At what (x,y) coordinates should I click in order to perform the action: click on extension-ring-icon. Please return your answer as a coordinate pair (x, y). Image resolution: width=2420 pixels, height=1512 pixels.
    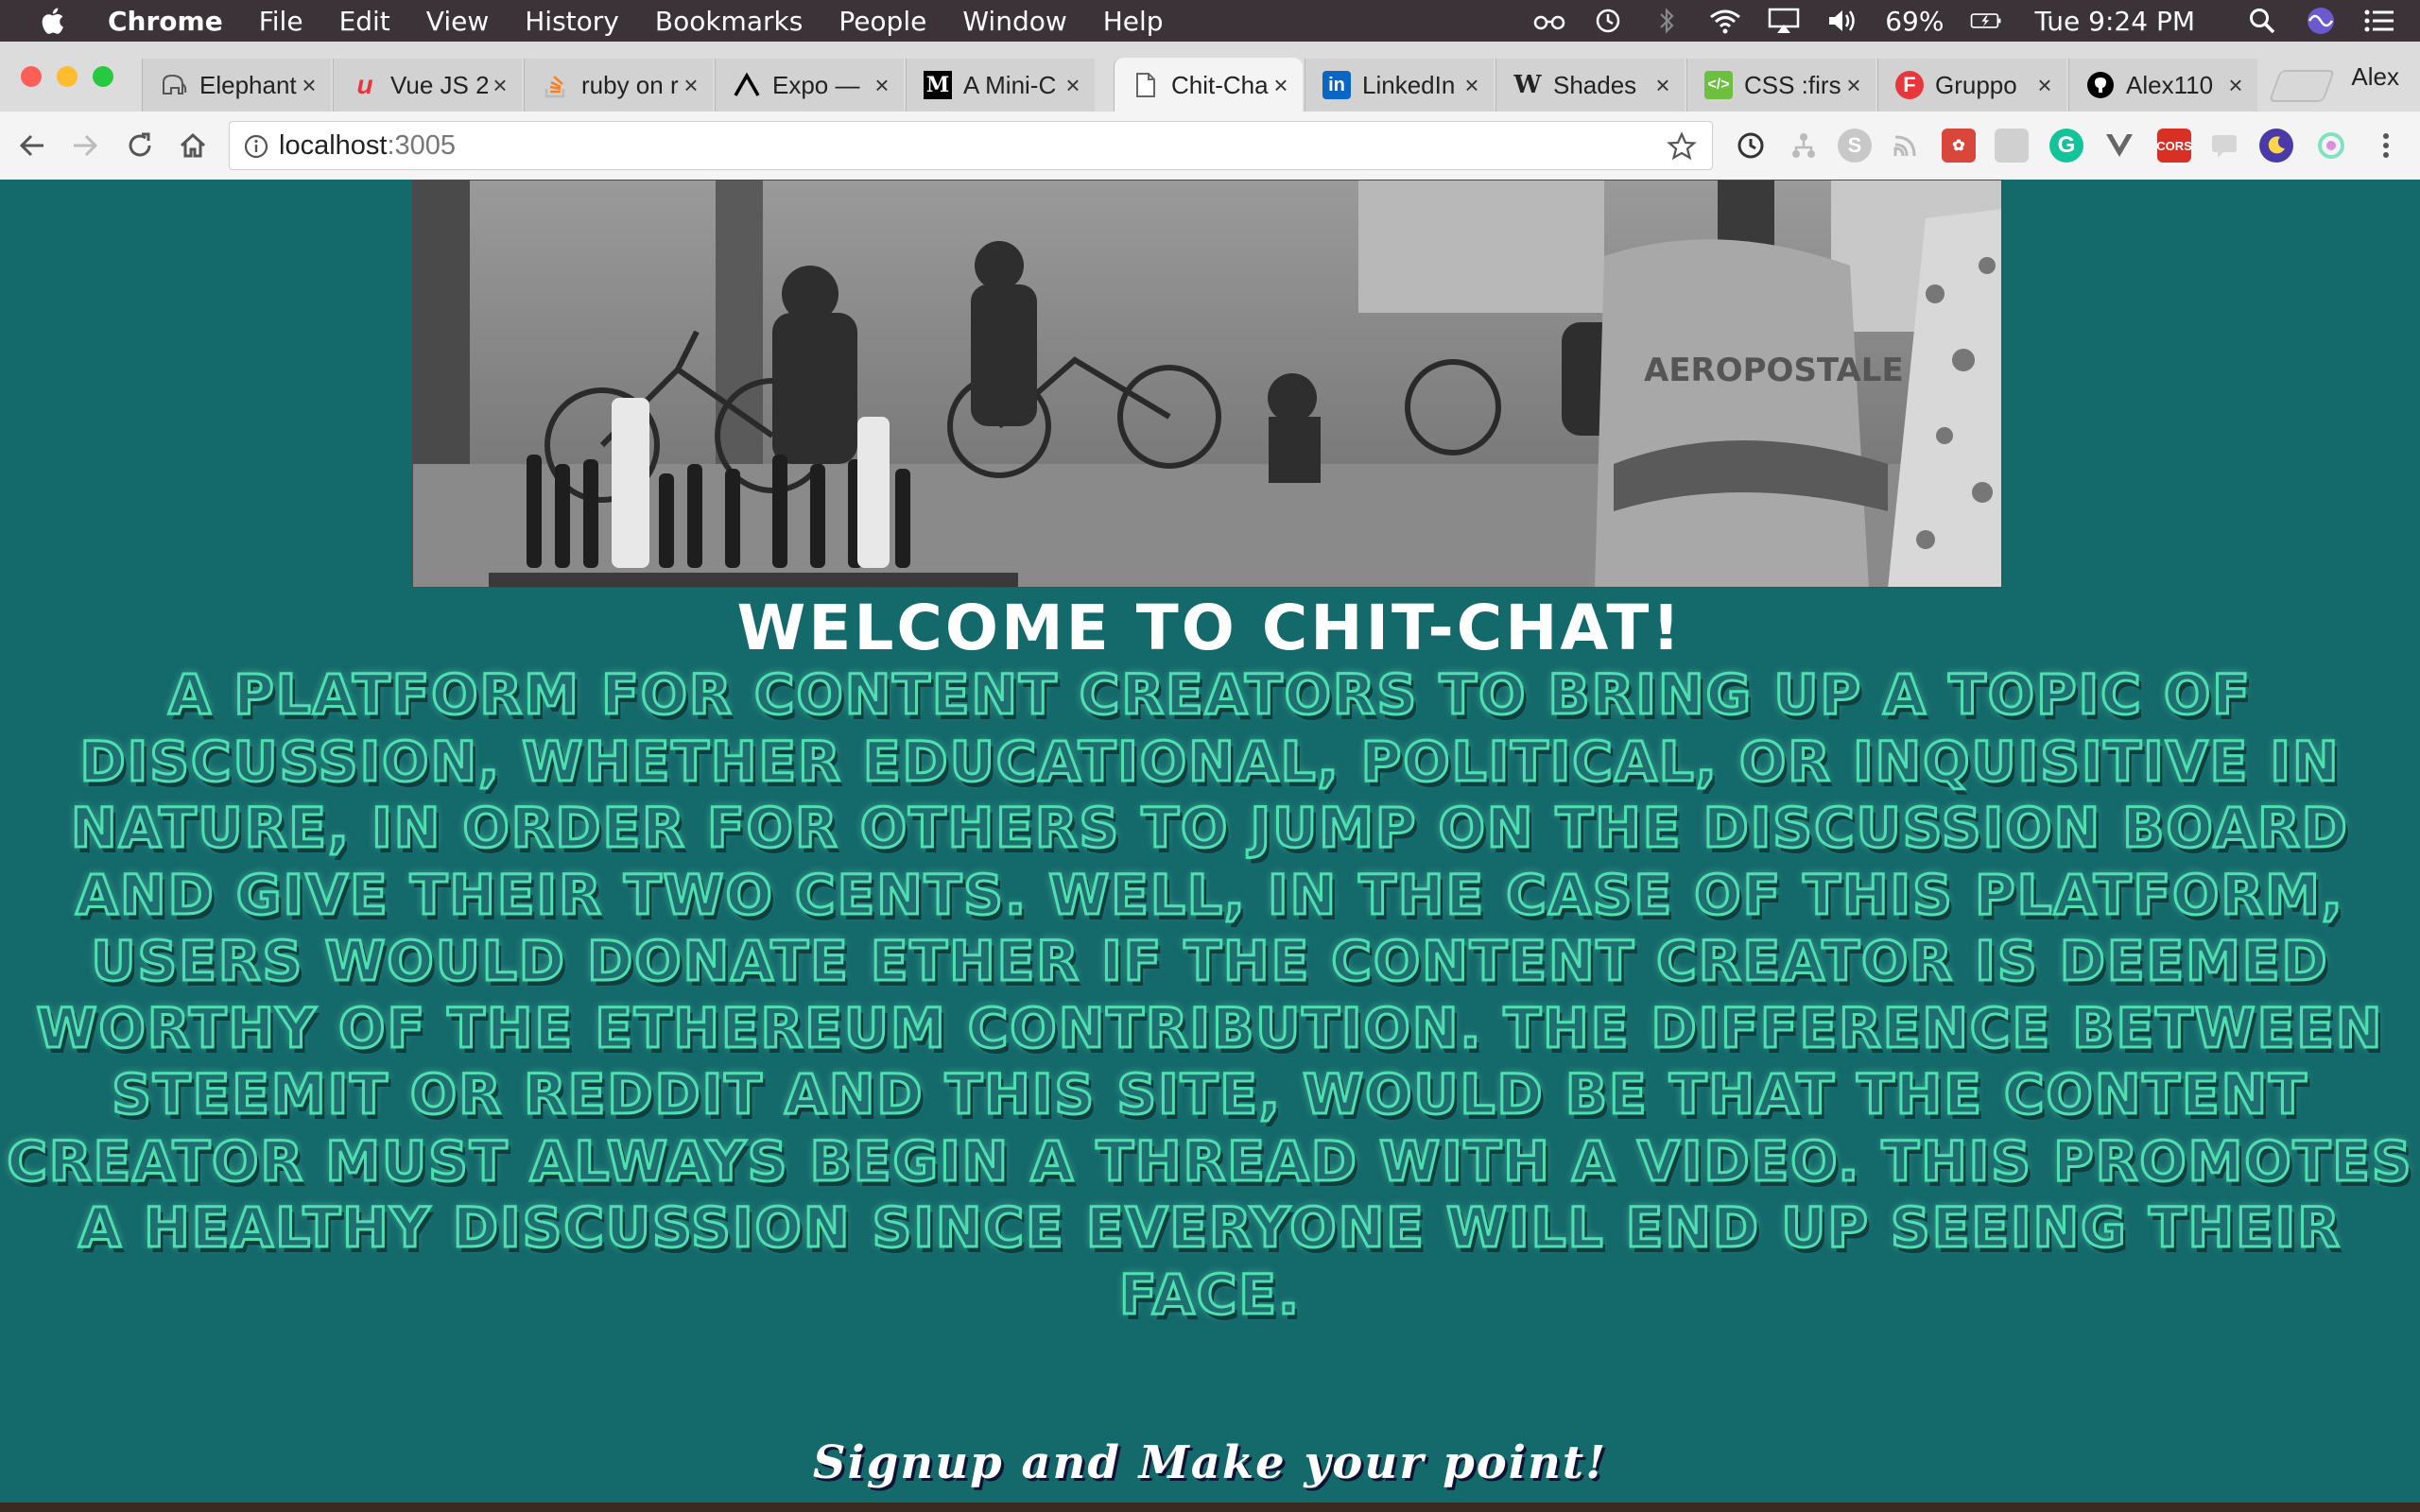
    Looking at the image, I should click on (2331, 146).